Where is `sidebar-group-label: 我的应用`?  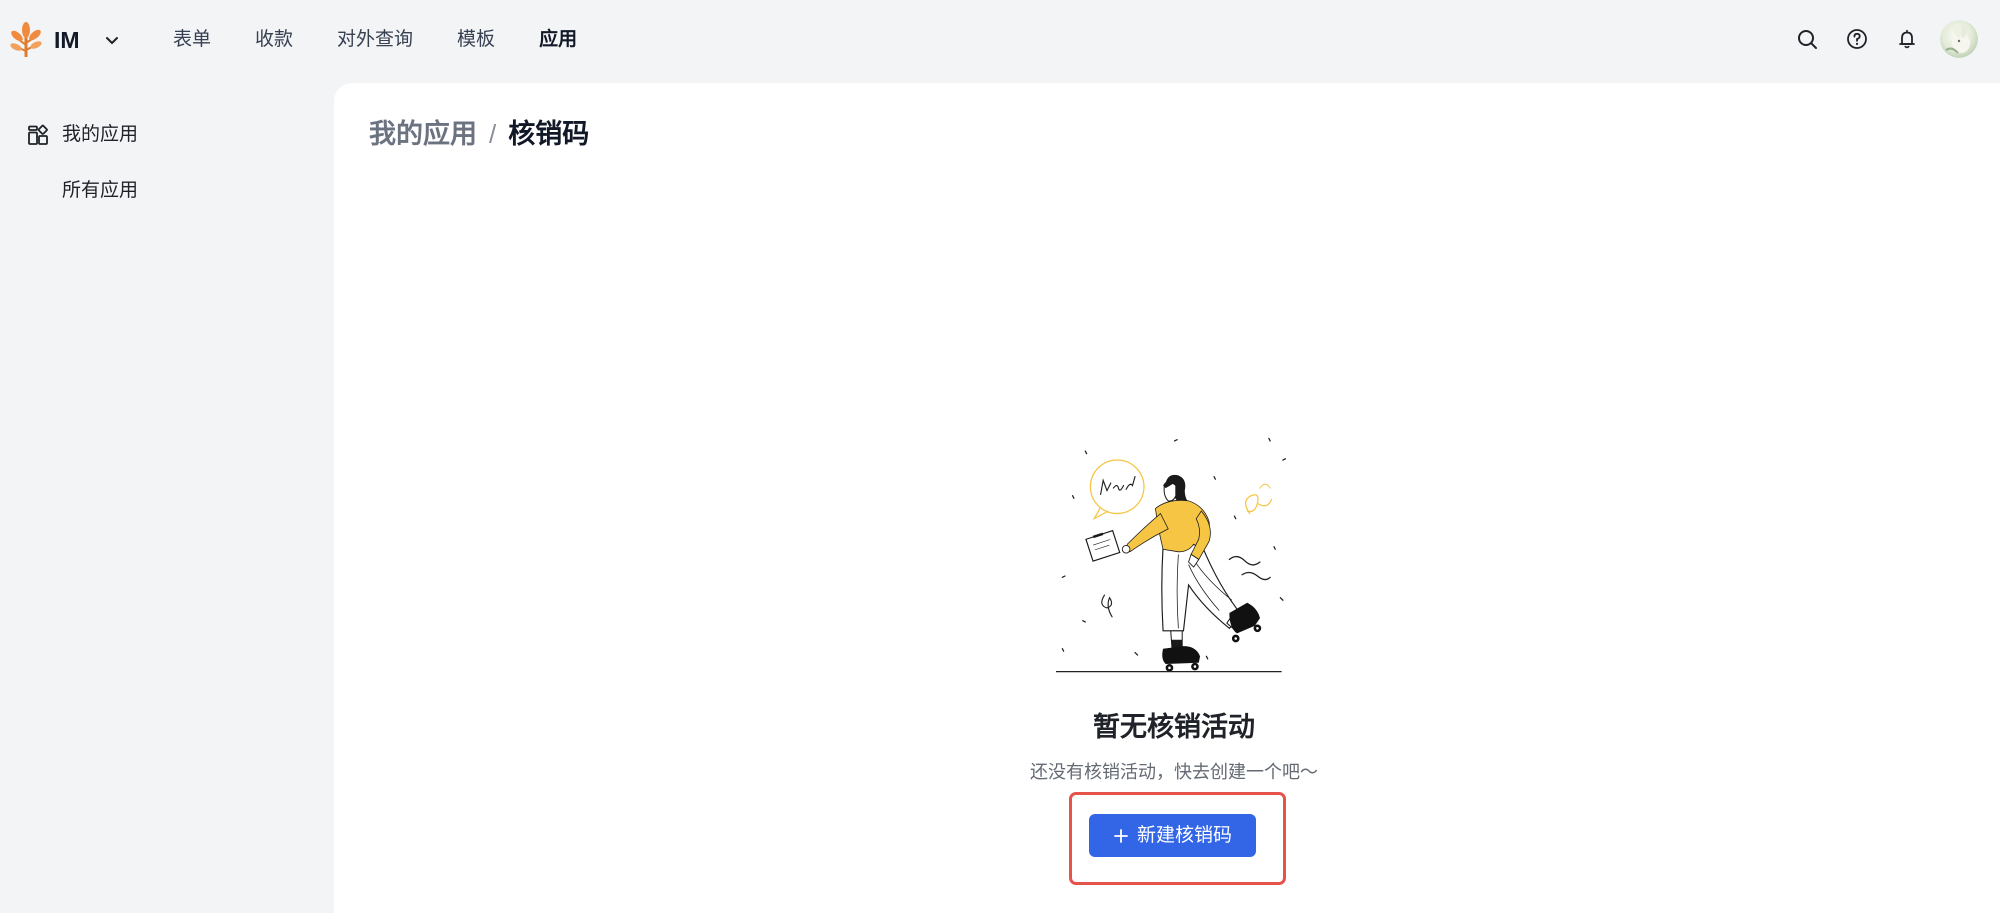 sidebar-group-label: 我的应用 is located at coordinates (100, 134).